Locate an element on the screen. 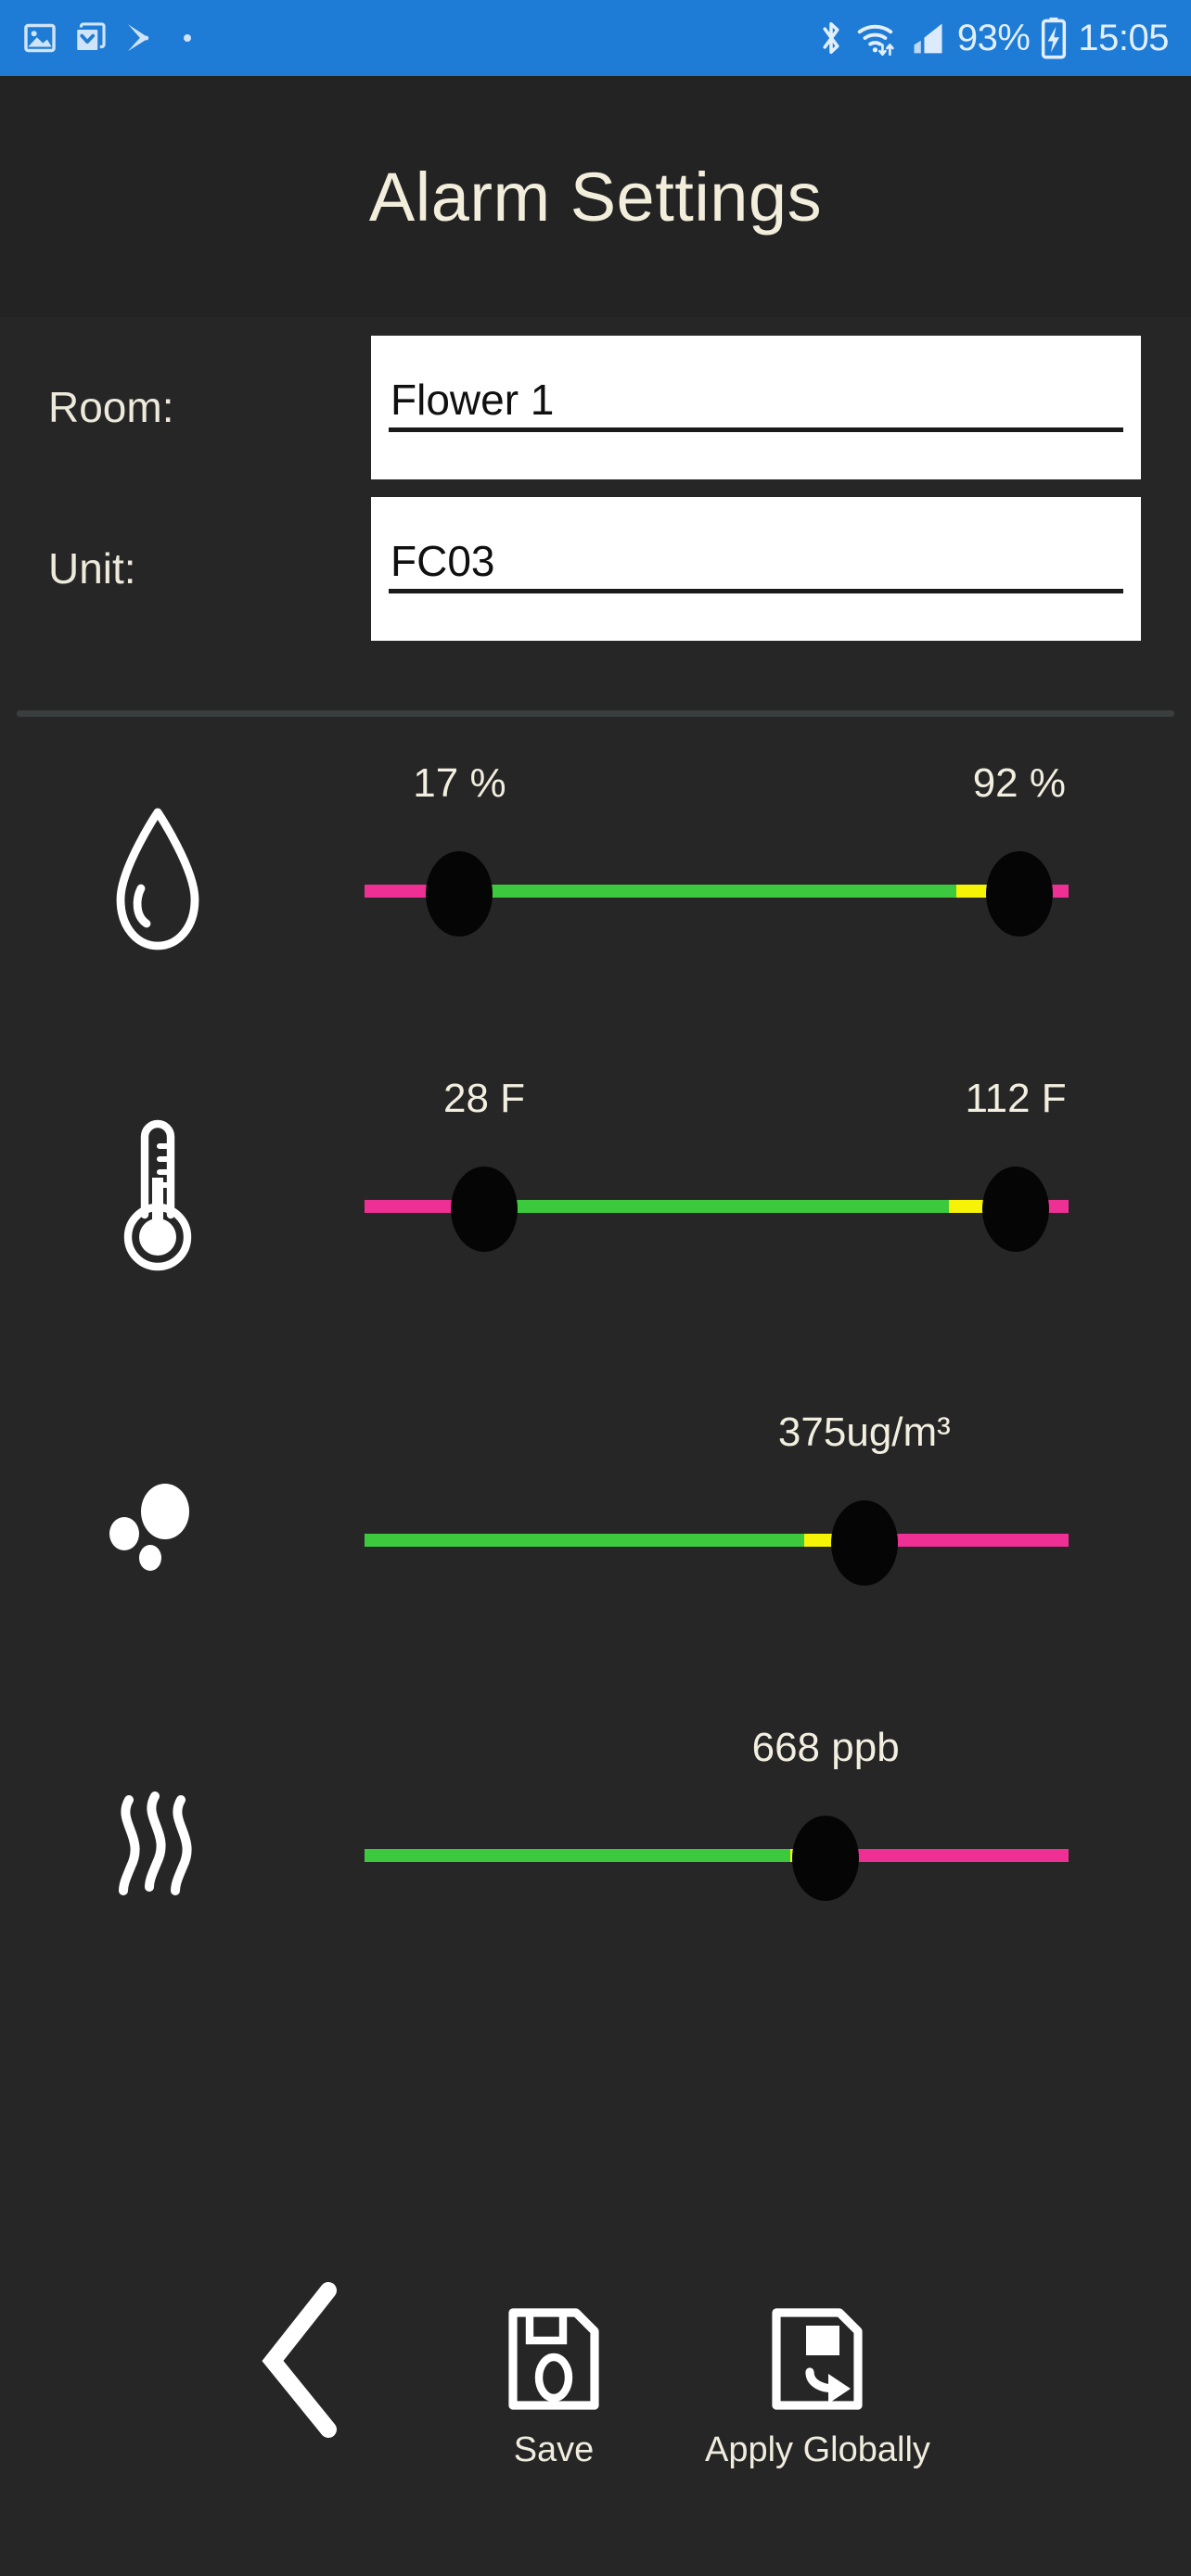 The image size is (1191, 2576). status-bar-right: 93% 15:05 is located at coordinates (992, 38).